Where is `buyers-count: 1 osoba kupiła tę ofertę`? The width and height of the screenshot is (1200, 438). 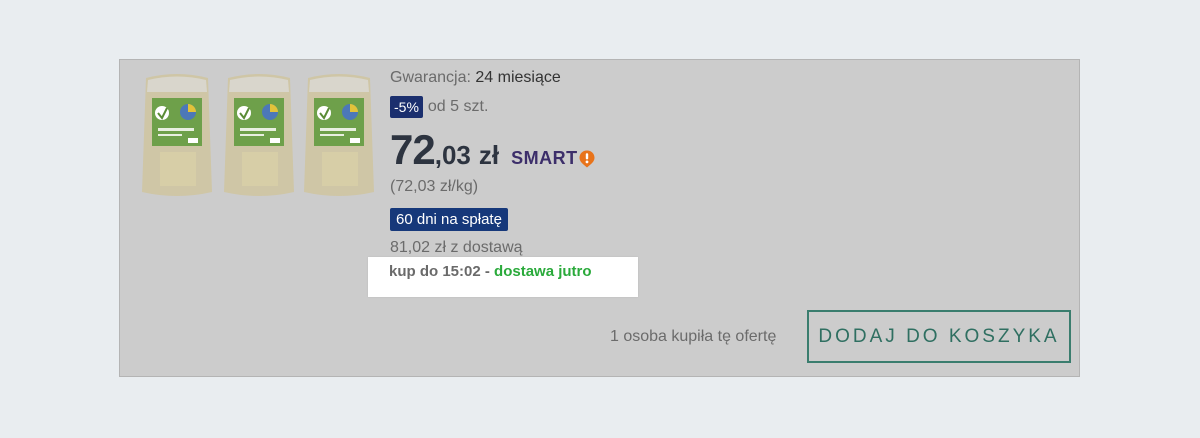
buyers-count: 1 osoba kupiła tę ofertę is located at coordinates (693, 336).